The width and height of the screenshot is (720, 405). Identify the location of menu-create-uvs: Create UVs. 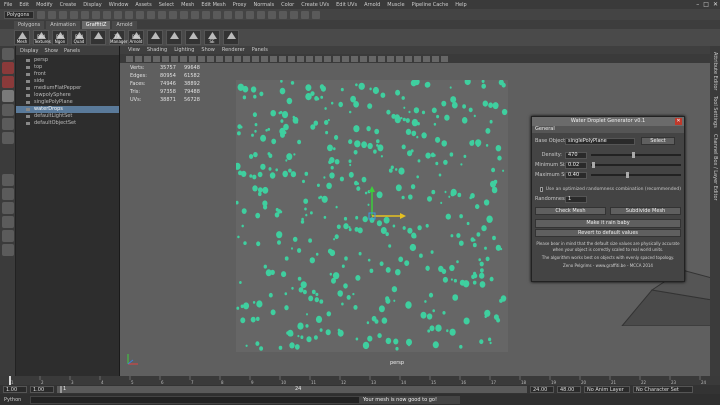
(315, 5).